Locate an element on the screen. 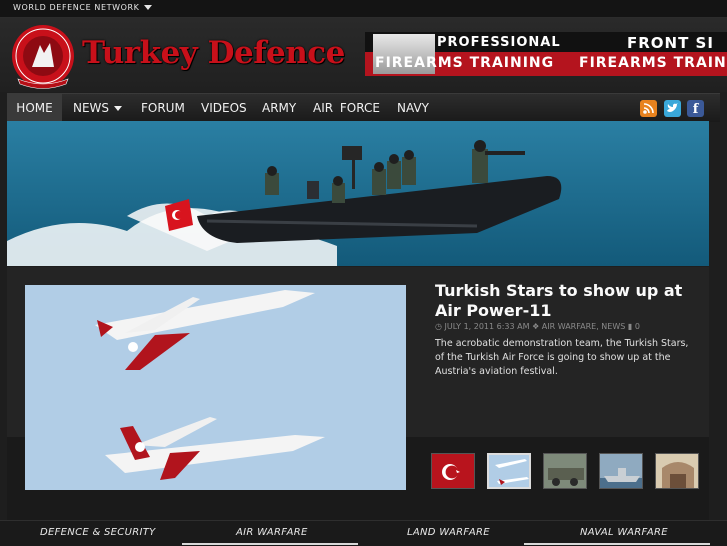 The height and width of the screenshot is (546, 727). nav-item-videos: VIDEOS is located at coordinates (224, 108).